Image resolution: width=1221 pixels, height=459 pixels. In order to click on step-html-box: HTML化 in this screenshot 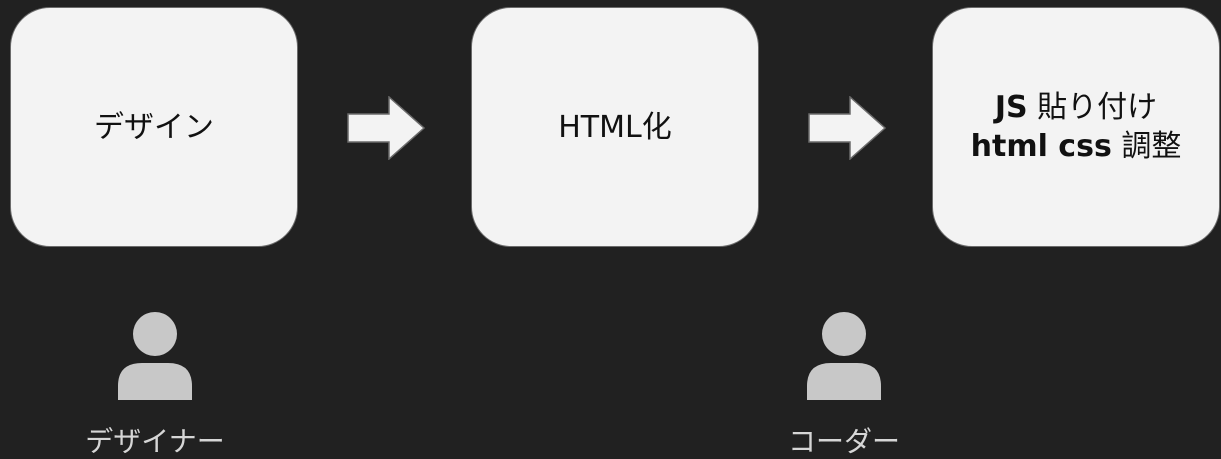, I will do `click(615, 127)`.